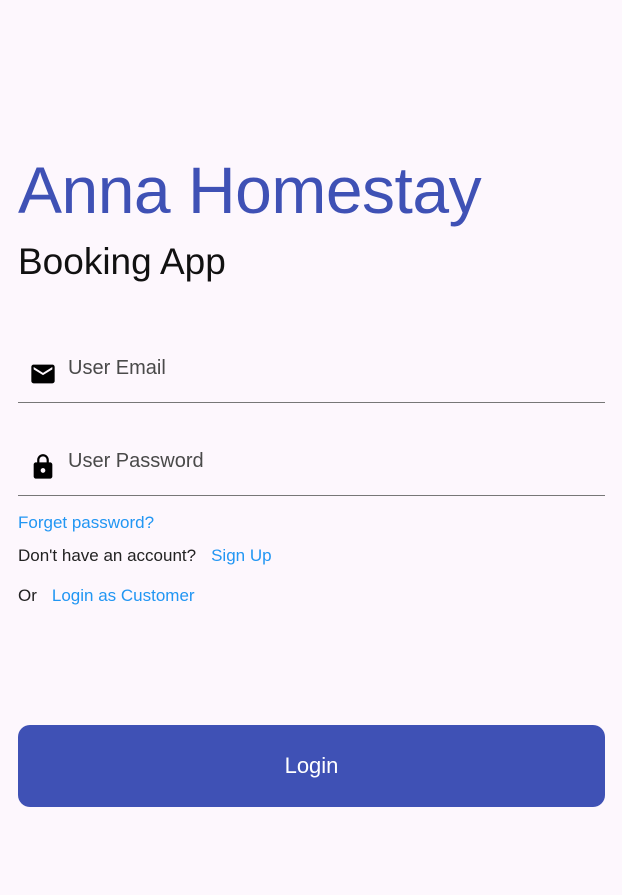  What do you see at coordinates (43, 374) in the screenshot?
I see `email-icon` at bounding box center [43, 374].